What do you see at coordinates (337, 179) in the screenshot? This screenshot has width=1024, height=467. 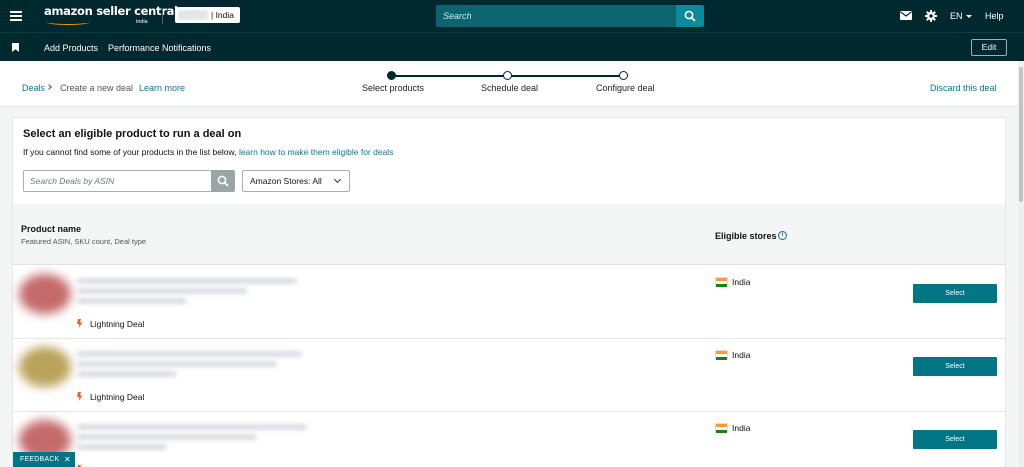 I see `chevron-down-icon` at bounding box center [337, 179].